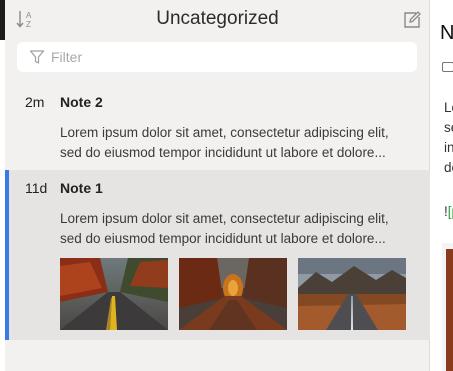 The width and height of the screenshot is (453, 371). I want to click on filter-icon, so click(37, 57).